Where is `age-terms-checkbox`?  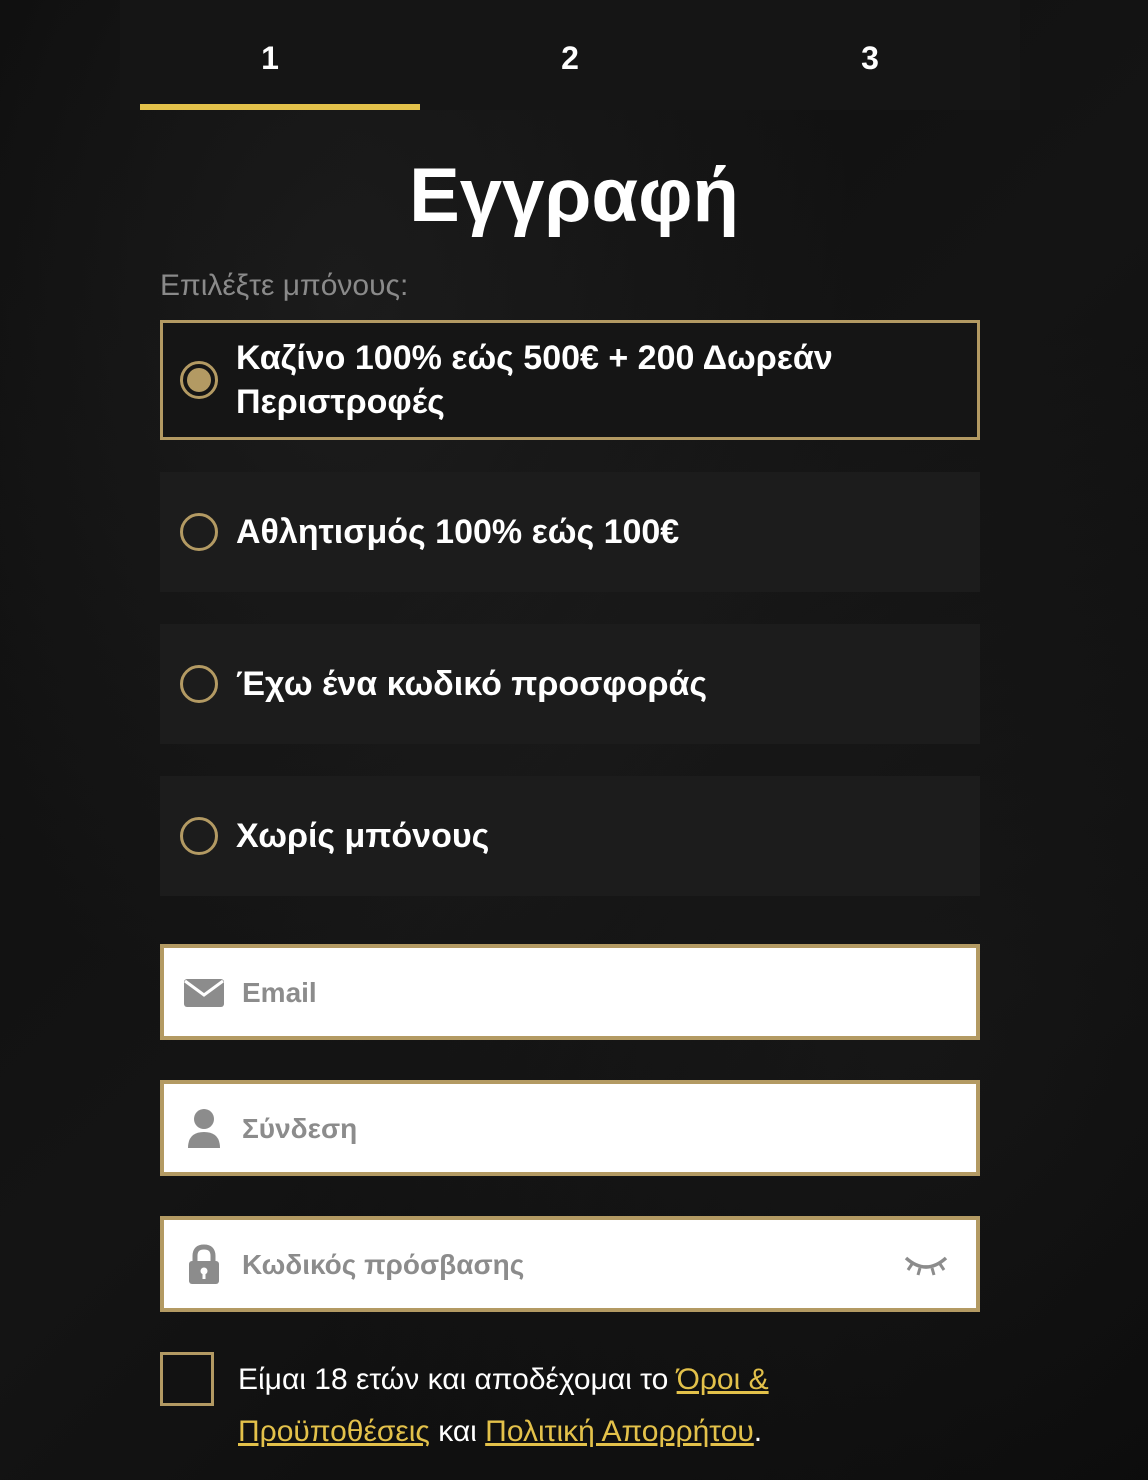
age-terms-checkbox is located at coordinates (187, 1379).